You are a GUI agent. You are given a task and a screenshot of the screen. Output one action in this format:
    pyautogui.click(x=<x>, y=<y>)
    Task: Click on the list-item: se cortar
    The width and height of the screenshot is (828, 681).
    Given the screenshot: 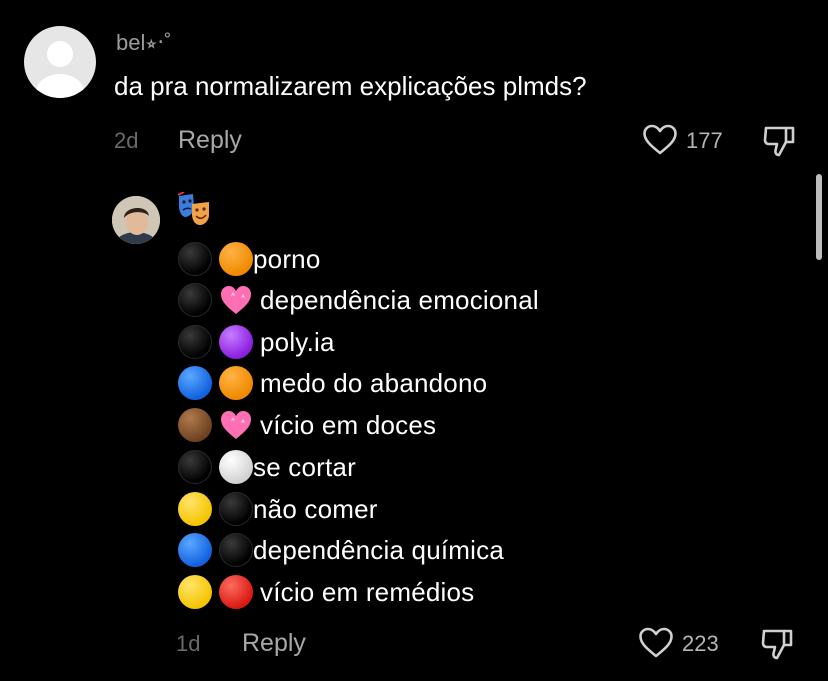 What is the action you would take?
    pyautogui.click(x=267, y=467)
    